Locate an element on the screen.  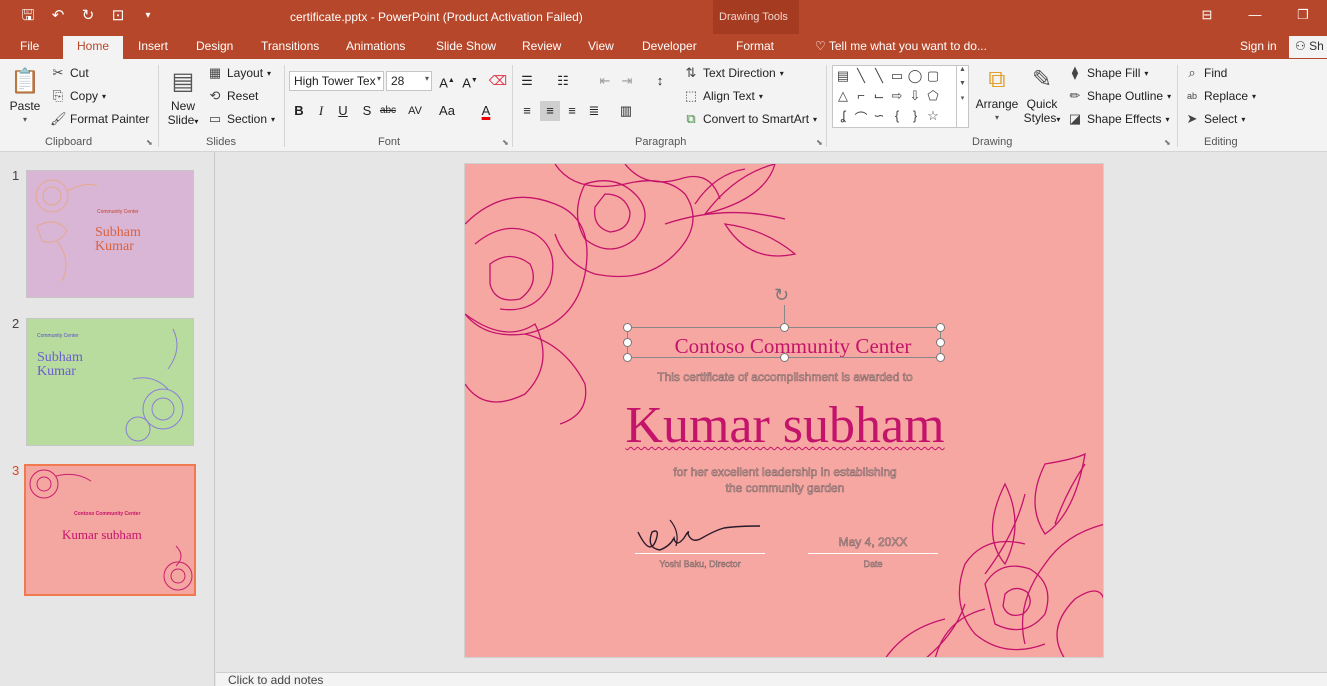
clear-formatting-icon: ⌫ is located at coordinates (498, 81).